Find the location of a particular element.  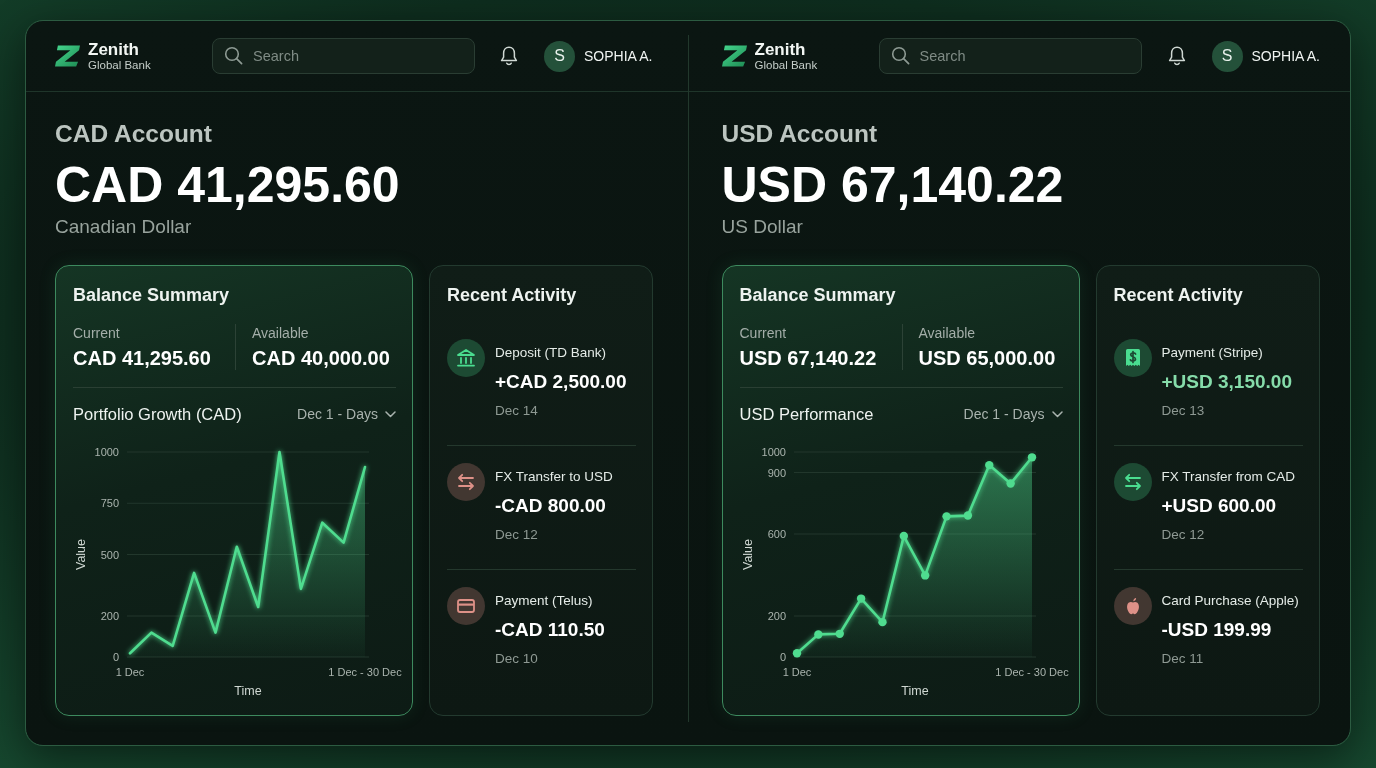

transaction-date: Dec 11 is located at coordinates (1182, 659).